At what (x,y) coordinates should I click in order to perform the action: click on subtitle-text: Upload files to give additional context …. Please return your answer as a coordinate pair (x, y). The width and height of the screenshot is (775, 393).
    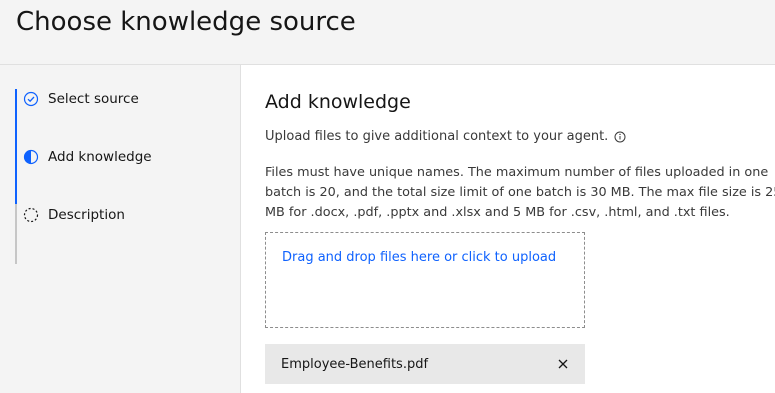
    Looking at the image, I should click on (437, 136).